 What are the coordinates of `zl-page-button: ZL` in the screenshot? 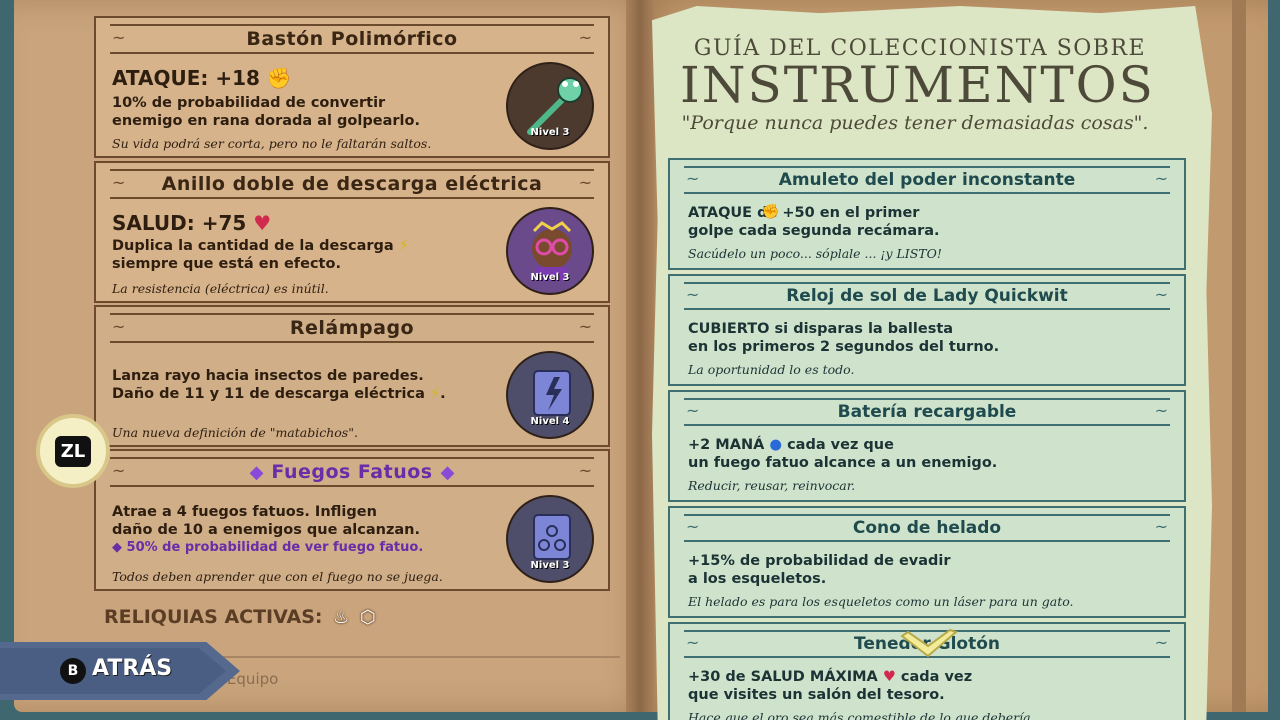 It's located at (73, 451).